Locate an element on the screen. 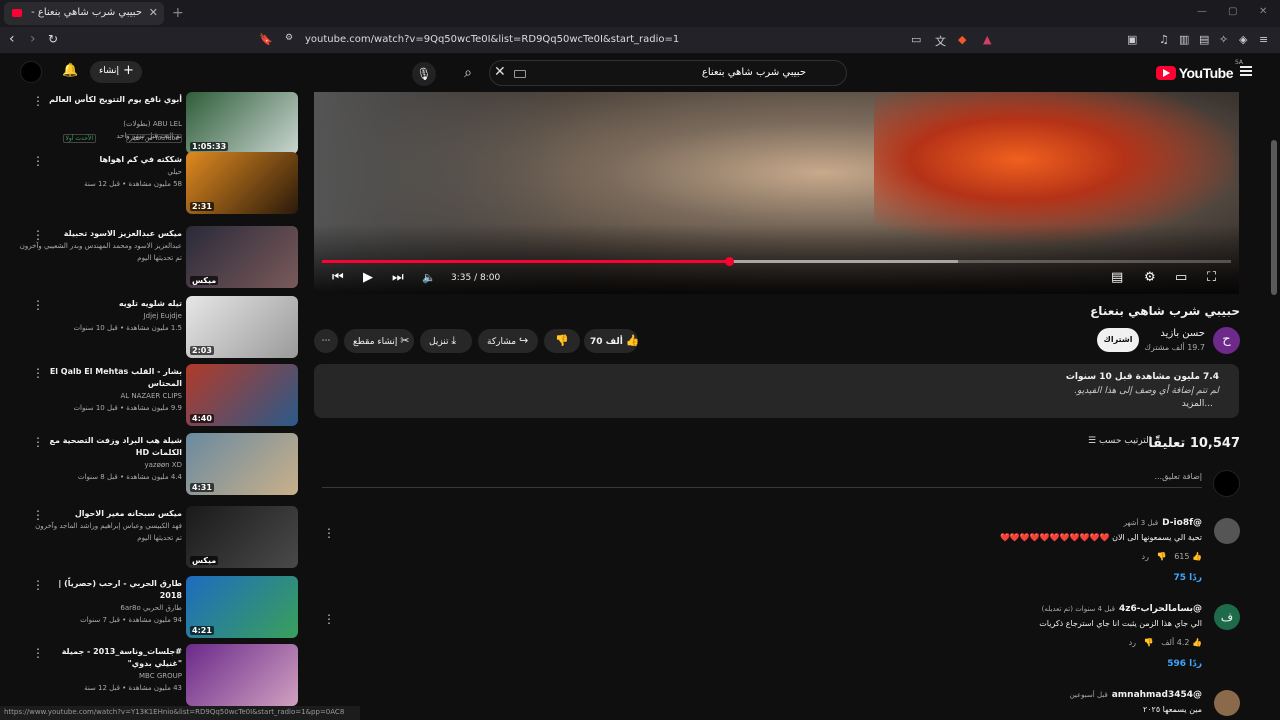 This screenshot has height=720, width=1280. youtube-logo: YouTube SA is located at coordinates (1199, 70).